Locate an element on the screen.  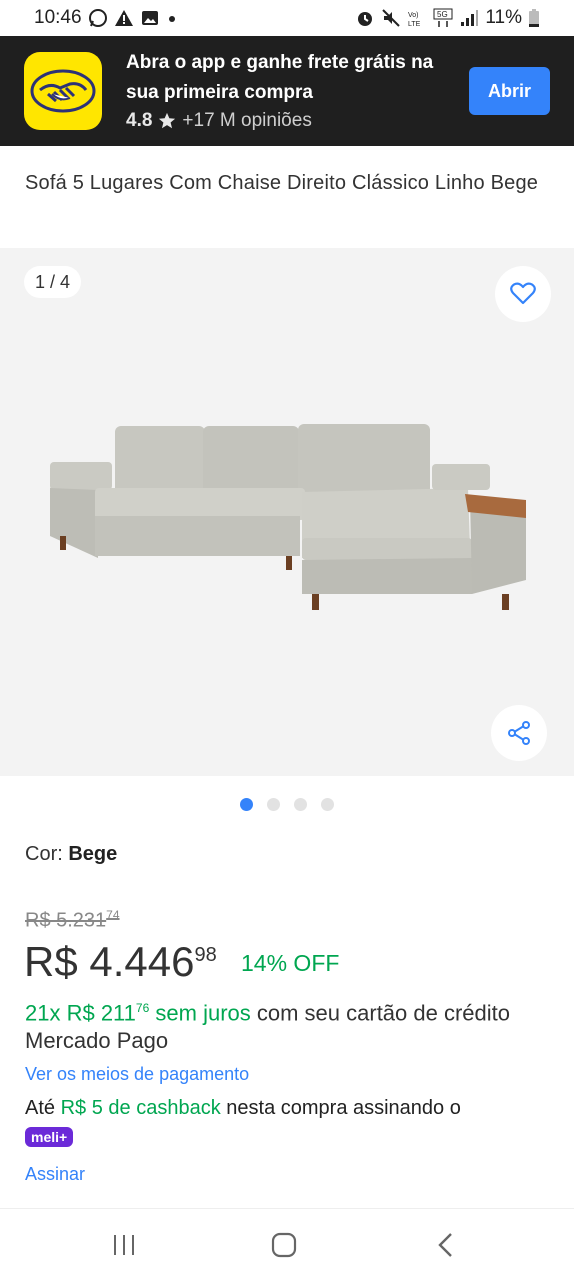
svg-text: 5G is located at coordinates (442, 14).